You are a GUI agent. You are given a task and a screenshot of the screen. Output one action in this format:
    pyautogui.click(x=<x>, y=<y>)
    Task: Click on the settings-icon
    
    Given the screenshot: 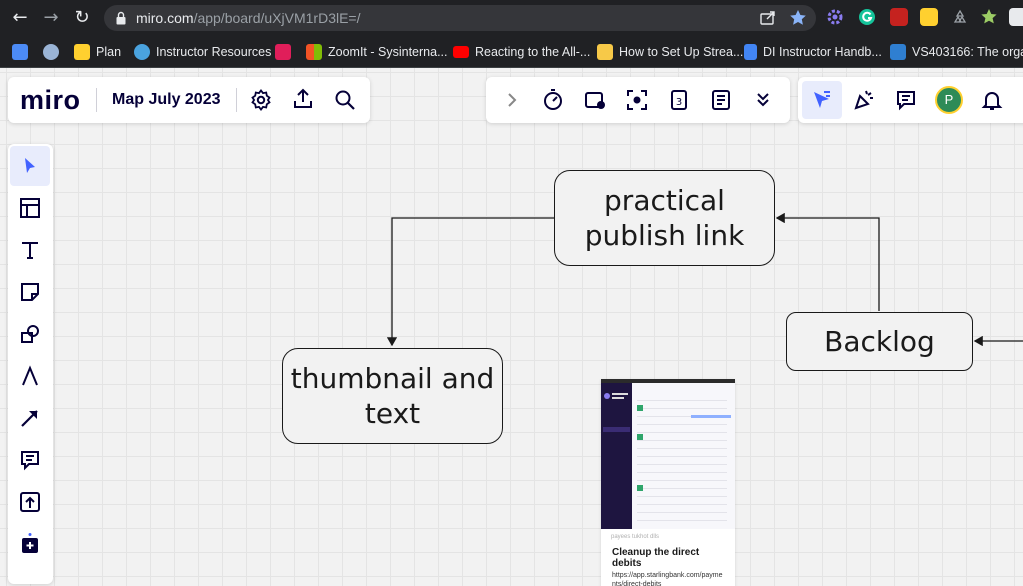 What is the action you would take?
    pyautogui.click(x=261, y=100)
    